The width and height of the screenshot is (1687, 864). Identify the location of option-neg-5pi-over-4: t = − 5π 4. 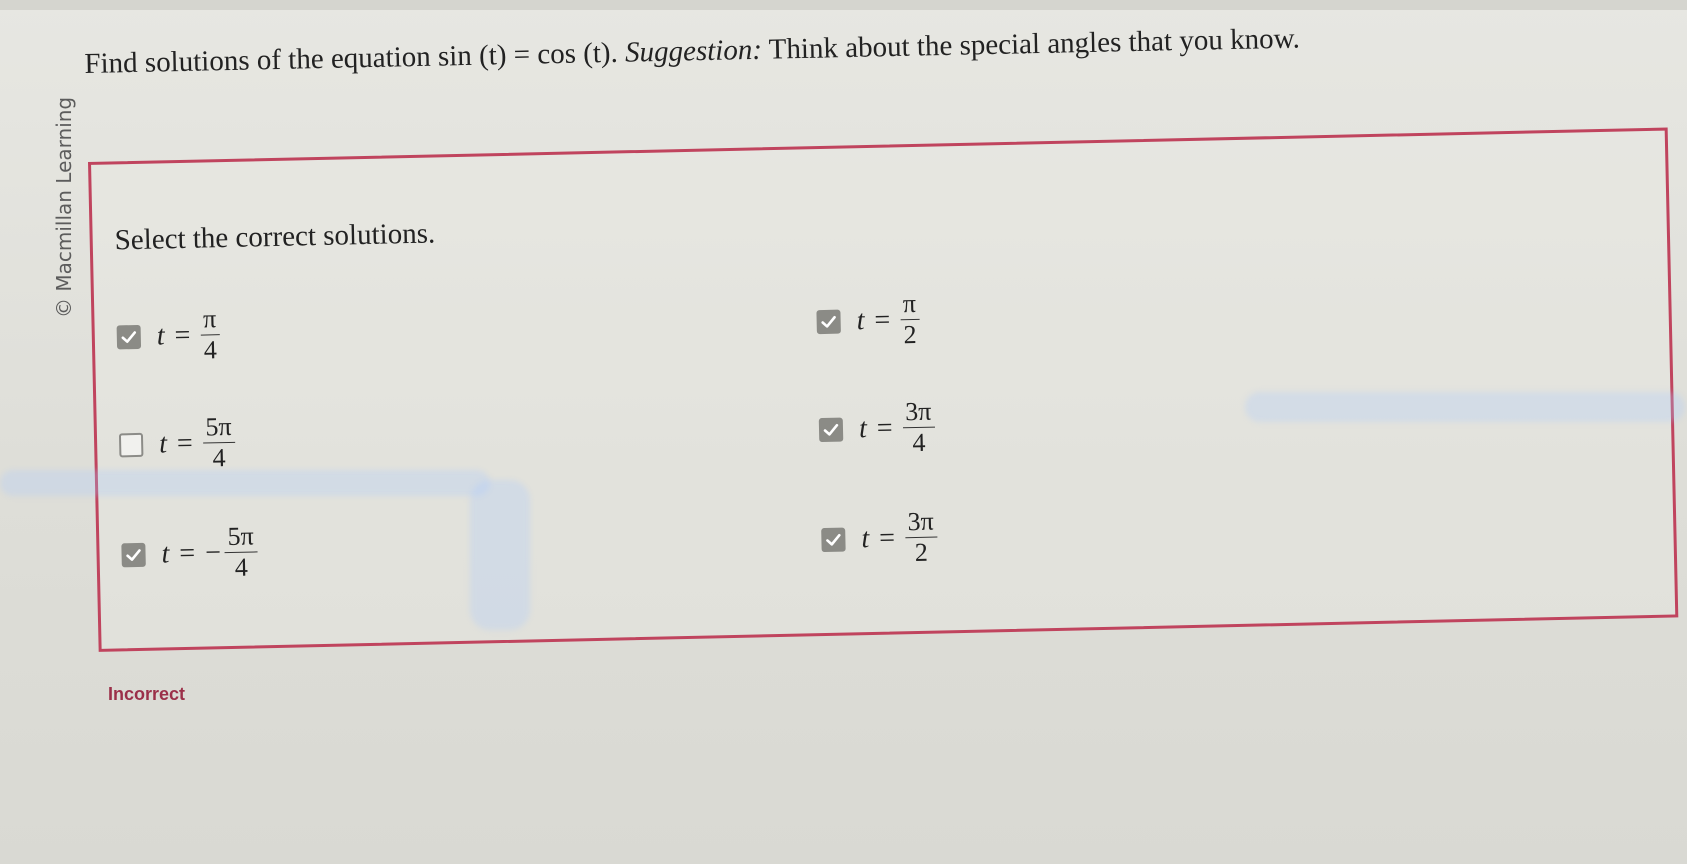
(189, 553).